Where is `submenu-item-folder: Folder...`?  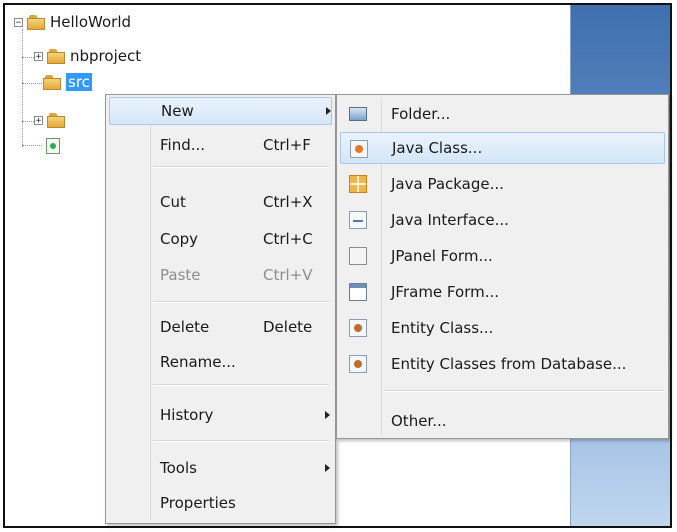 submenu-item-folder: Folder... is located at coordinates (502, 114).